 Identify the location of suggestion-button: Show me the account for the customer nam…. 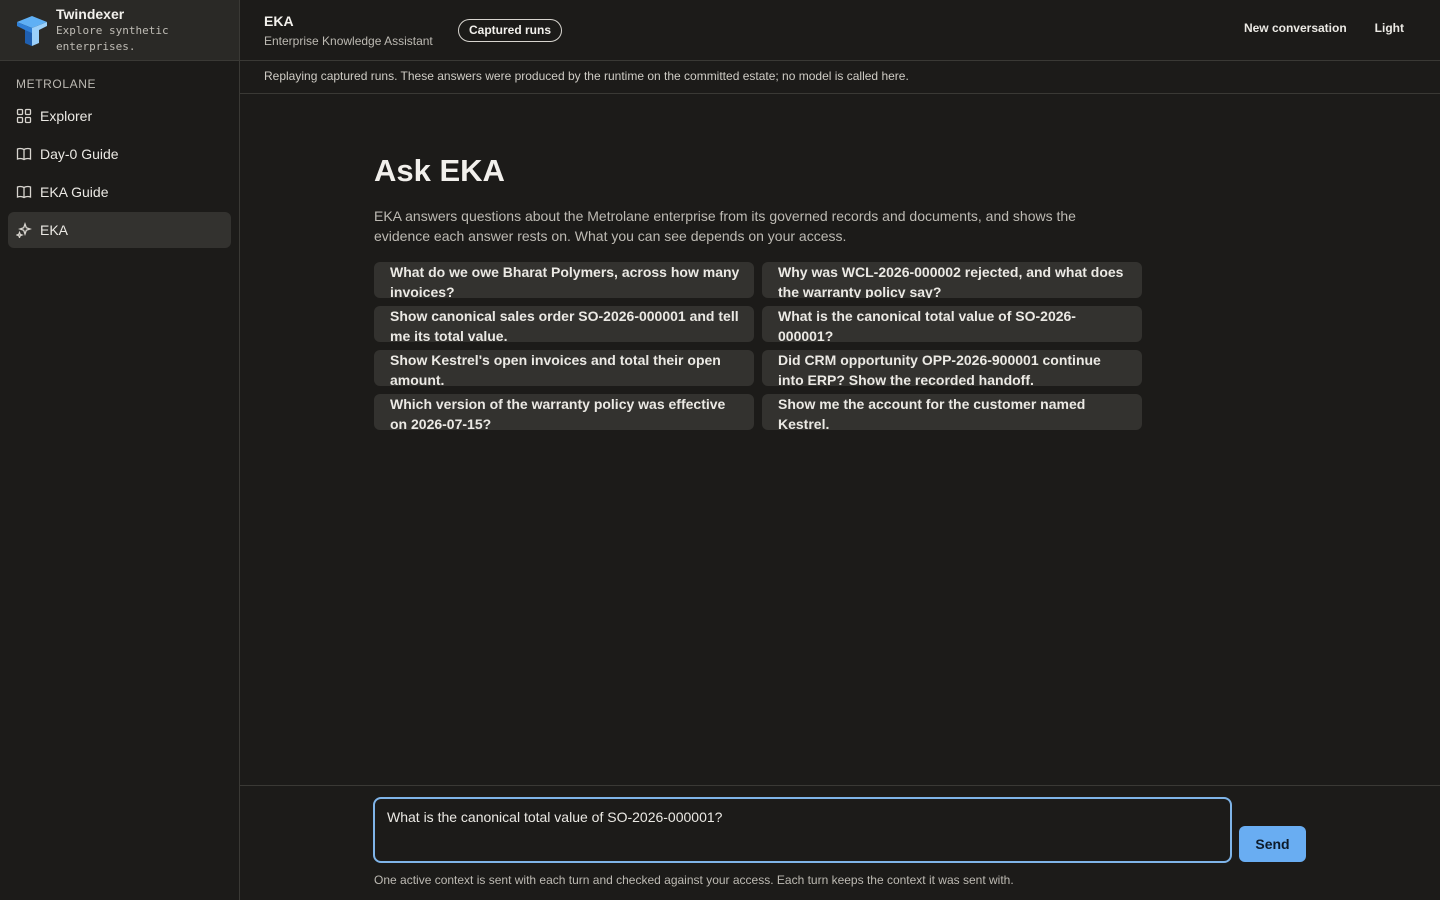
(952, 412).